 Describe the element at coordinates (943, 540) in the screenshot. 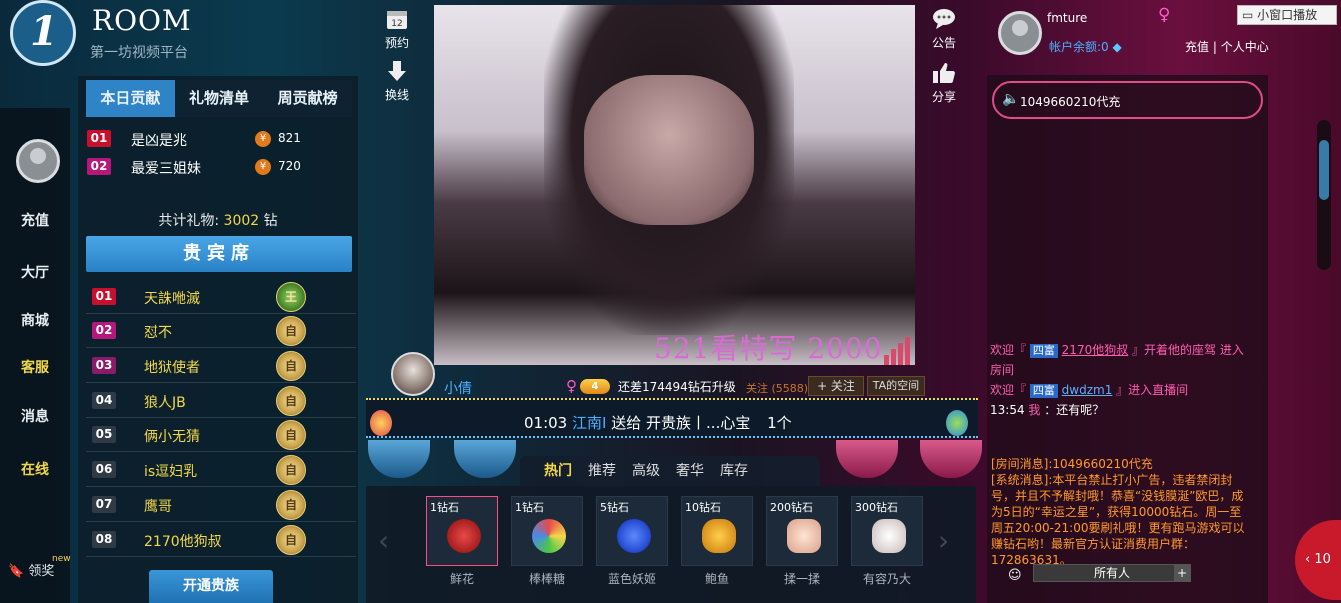

I see `chevron-right-icon: ›` at that location.